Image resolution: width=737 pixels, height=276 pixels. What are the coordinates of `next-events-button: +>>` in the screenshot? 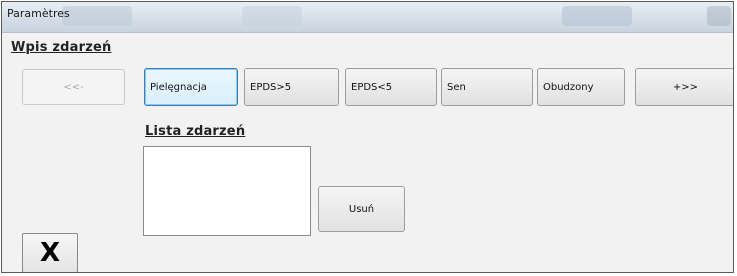 It's located at (684, 87).